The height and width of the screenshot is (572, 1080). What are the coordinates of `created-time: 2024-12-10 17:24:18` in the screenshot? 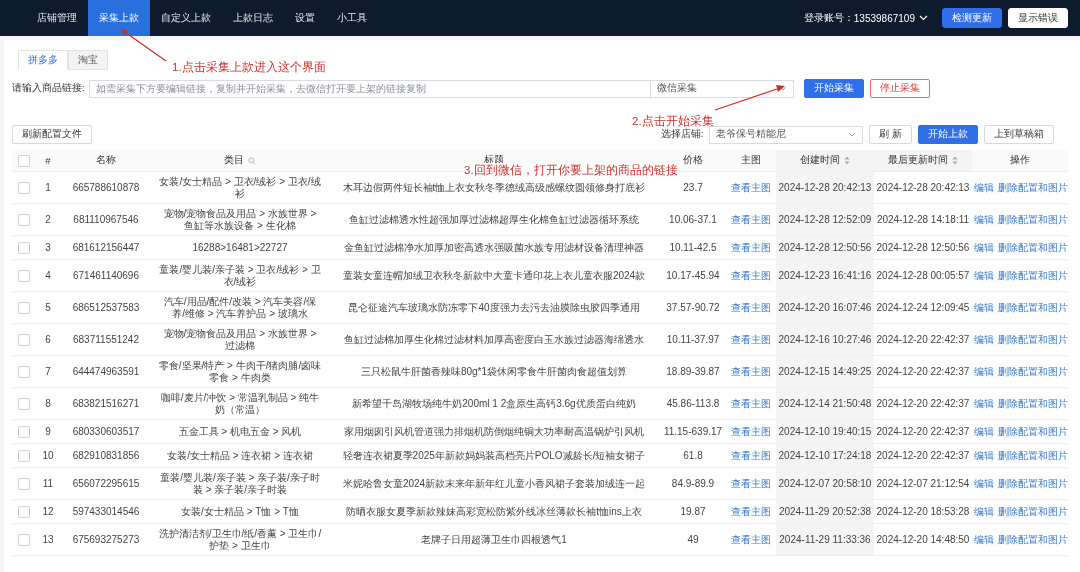 It's located at (825, 455).